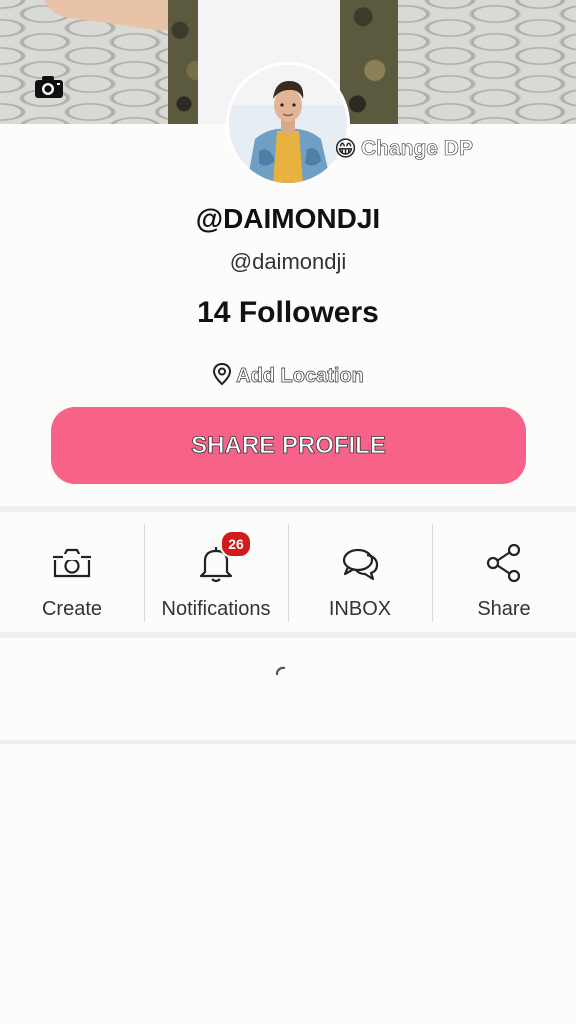 This screenshot has width=576, height=1024. What do you see at coordinates (72, 563) in the screenshot?
I see `camera-outline-icon` at bounding box center [72, 563].